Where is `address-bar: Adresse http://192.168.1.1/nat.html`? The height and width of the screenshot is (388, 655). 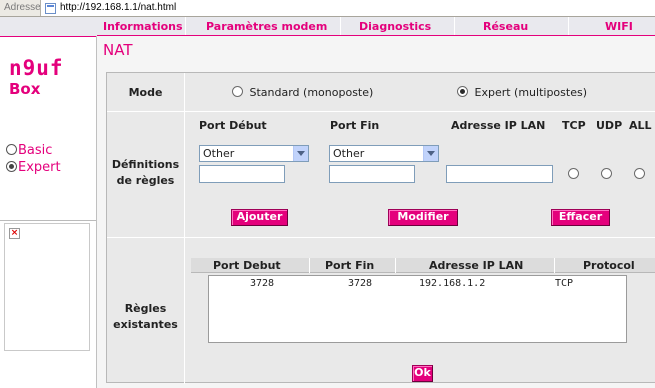 address-bar: Adresse http://192.168.1.1/nat.html is located at coordinates (327, 8).